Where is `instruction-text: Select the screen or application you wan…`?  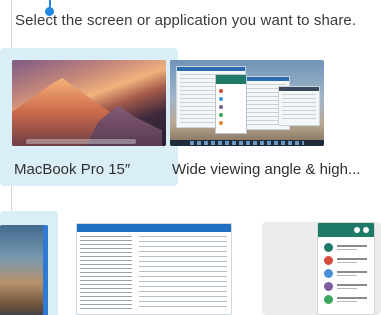 instruction-text: Select the screen or application you wan… is located at coordinates (186, 20).